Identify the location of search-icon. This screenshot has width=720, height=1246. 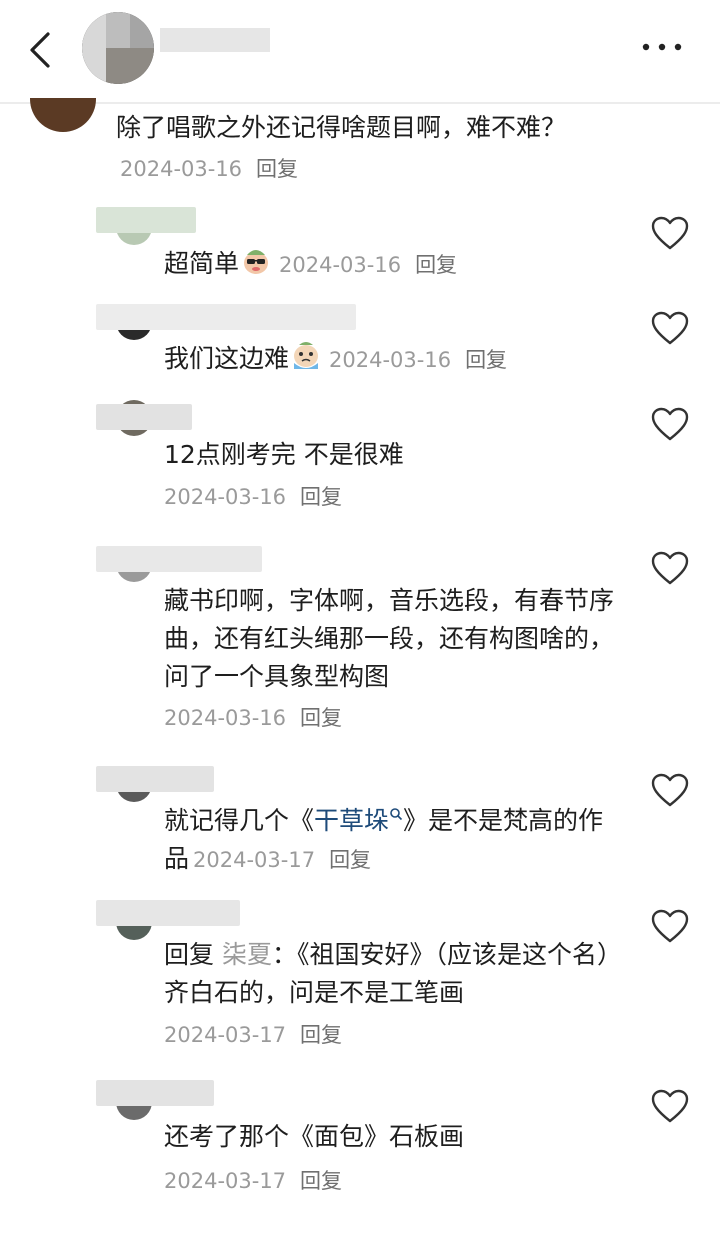
(396, 814).